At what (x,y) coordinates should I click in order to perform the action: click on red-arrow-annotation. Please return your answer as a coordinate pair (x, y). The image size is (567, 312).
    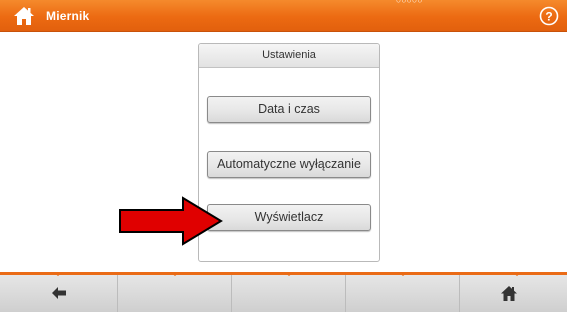
    Looking at the image, I should click on (171, 221).